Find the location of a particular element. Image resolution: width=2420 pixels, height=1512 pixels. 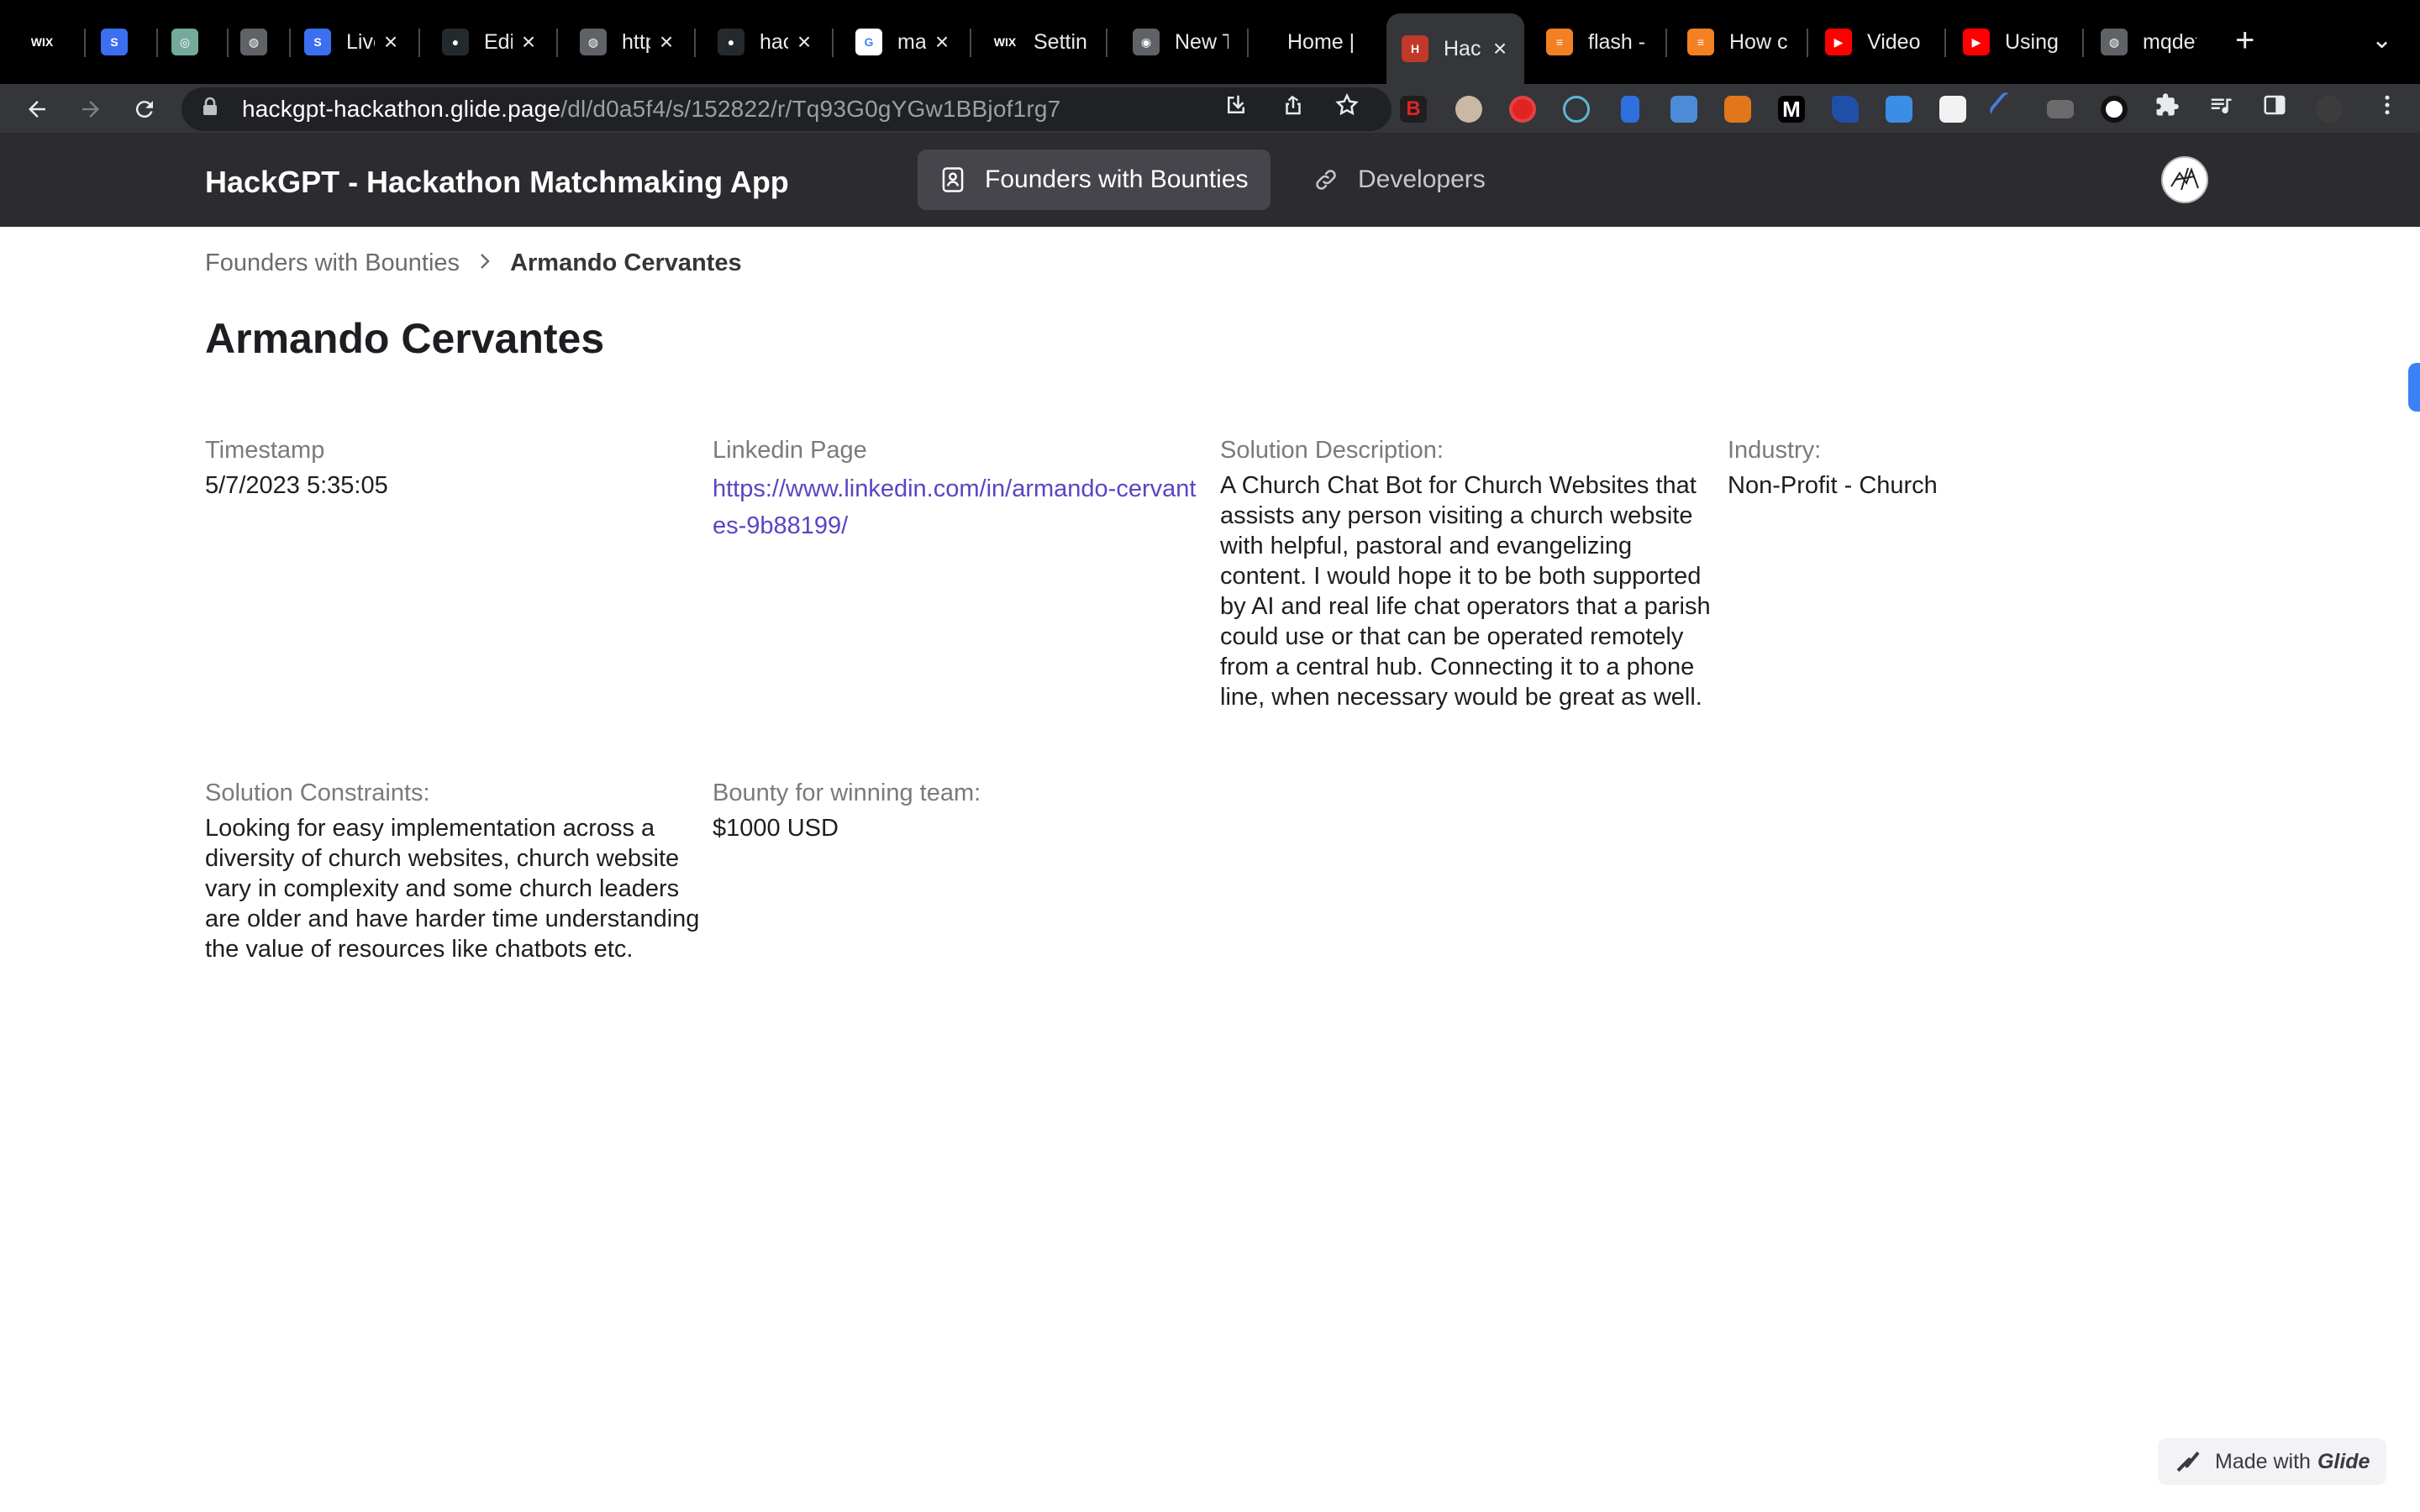

wix-icon: WIX is located at coordinates (1005, 42).